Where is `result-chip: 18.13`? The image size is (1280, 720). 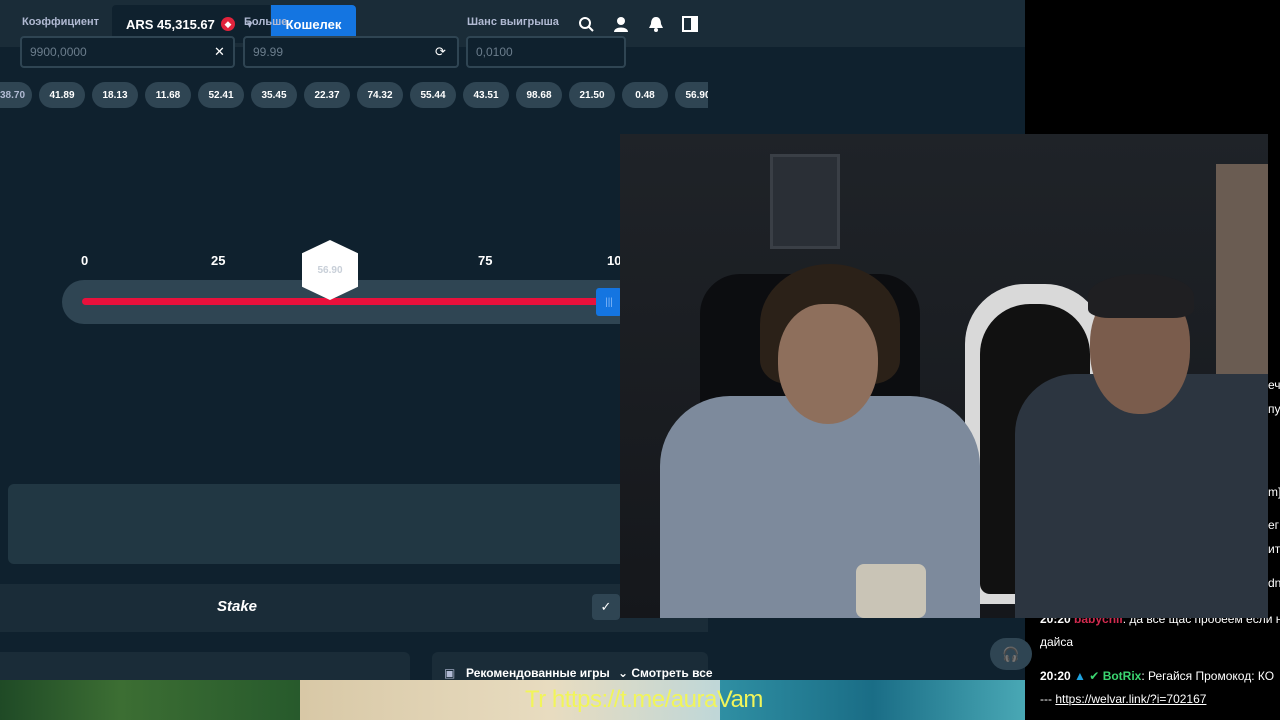
result-chip: 18.13 is located at coordinates (115, 95).